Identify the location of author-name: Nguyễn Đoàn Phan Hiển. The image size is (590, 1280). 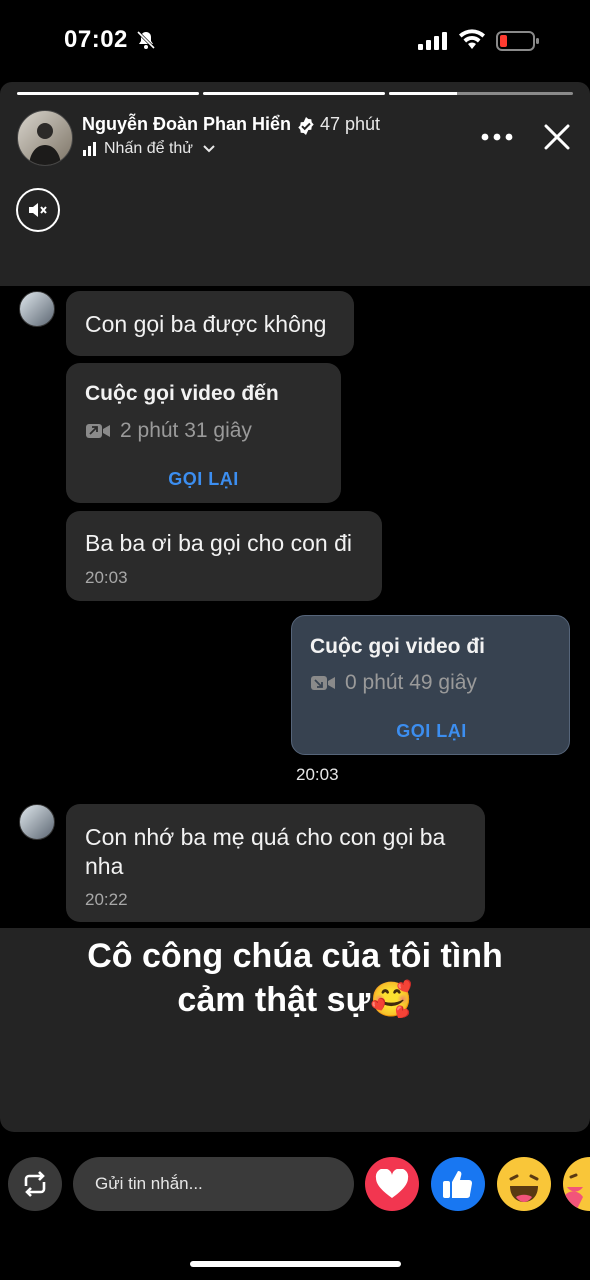
(186, 124).